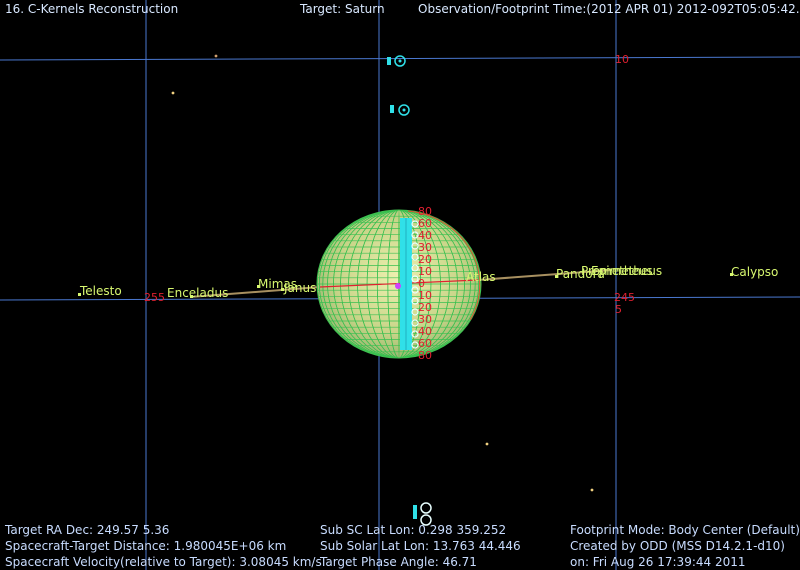 Image resolution: width=800 pixels, height=570 pixels. Describe the element at coordinates (420, 546) in the screenshot. I see `info-sub-solar: Sub Solar Lat Lon: 13.763 44.446` at that location.